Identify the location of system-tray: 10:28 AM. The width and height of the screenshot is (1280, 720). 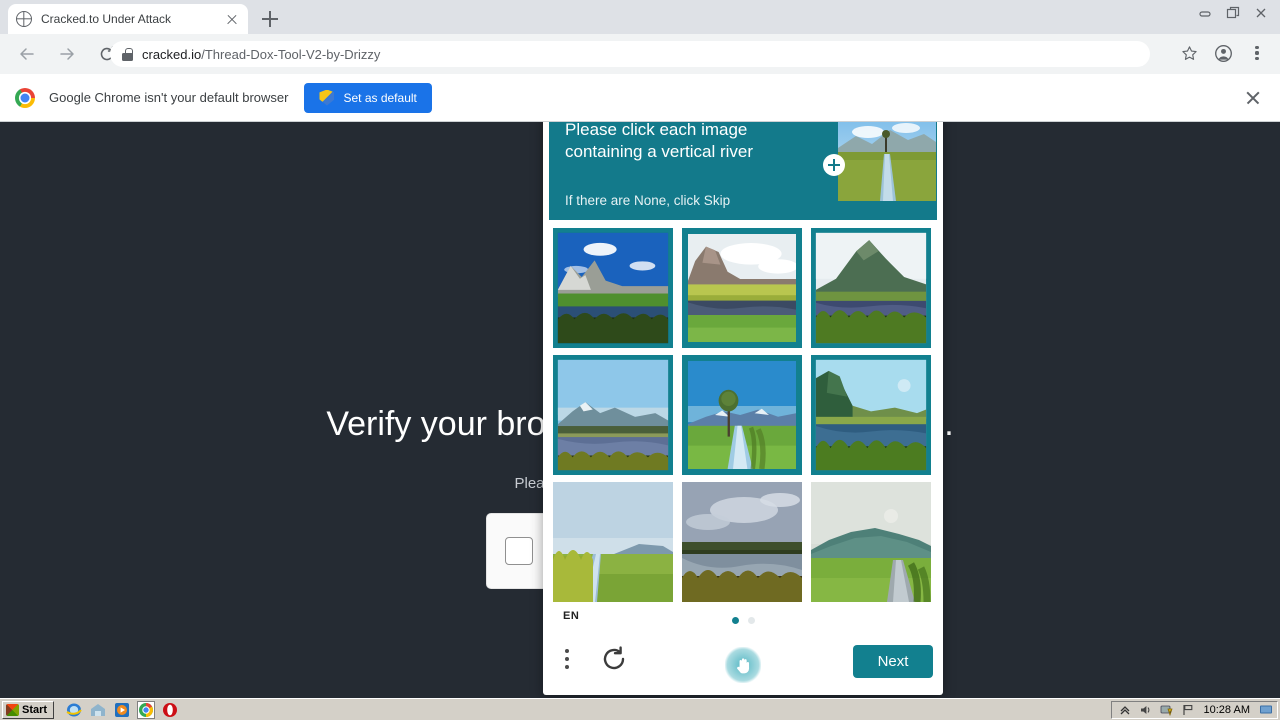
(1194, 710).